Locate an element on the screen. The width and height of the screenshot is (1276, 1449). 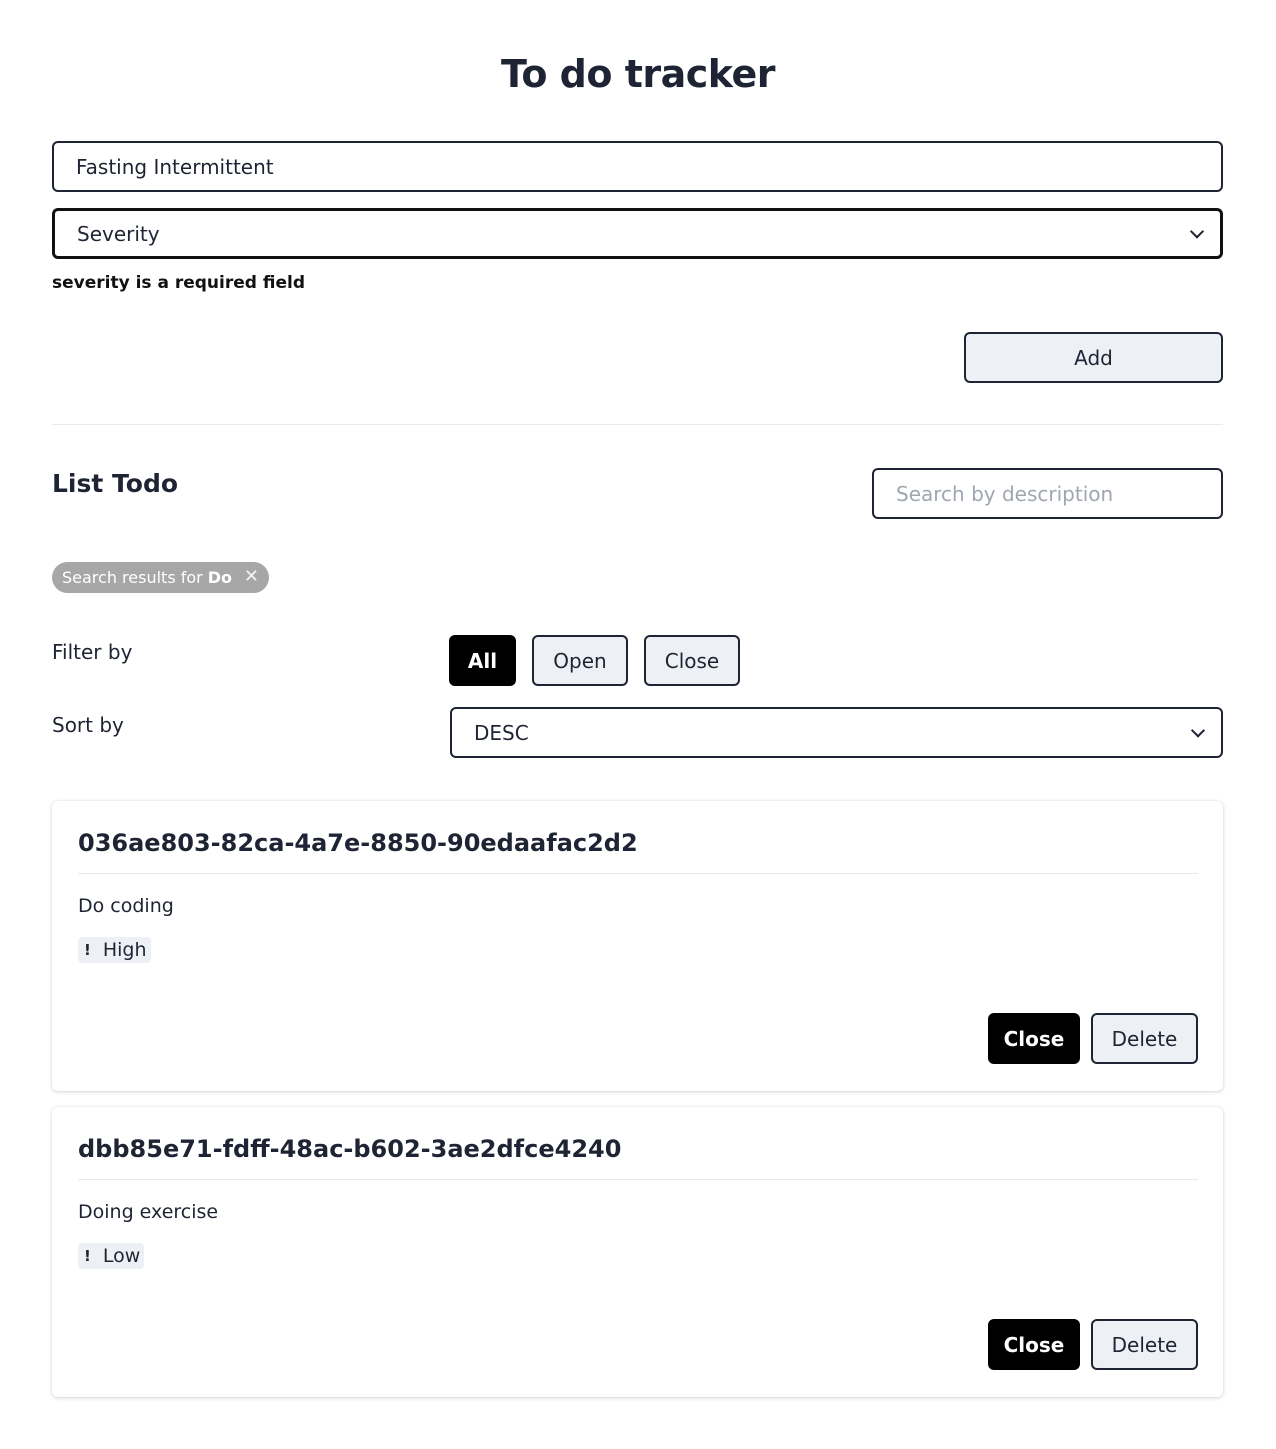
filter-close-button: Close is located at coordinates (692, 660).